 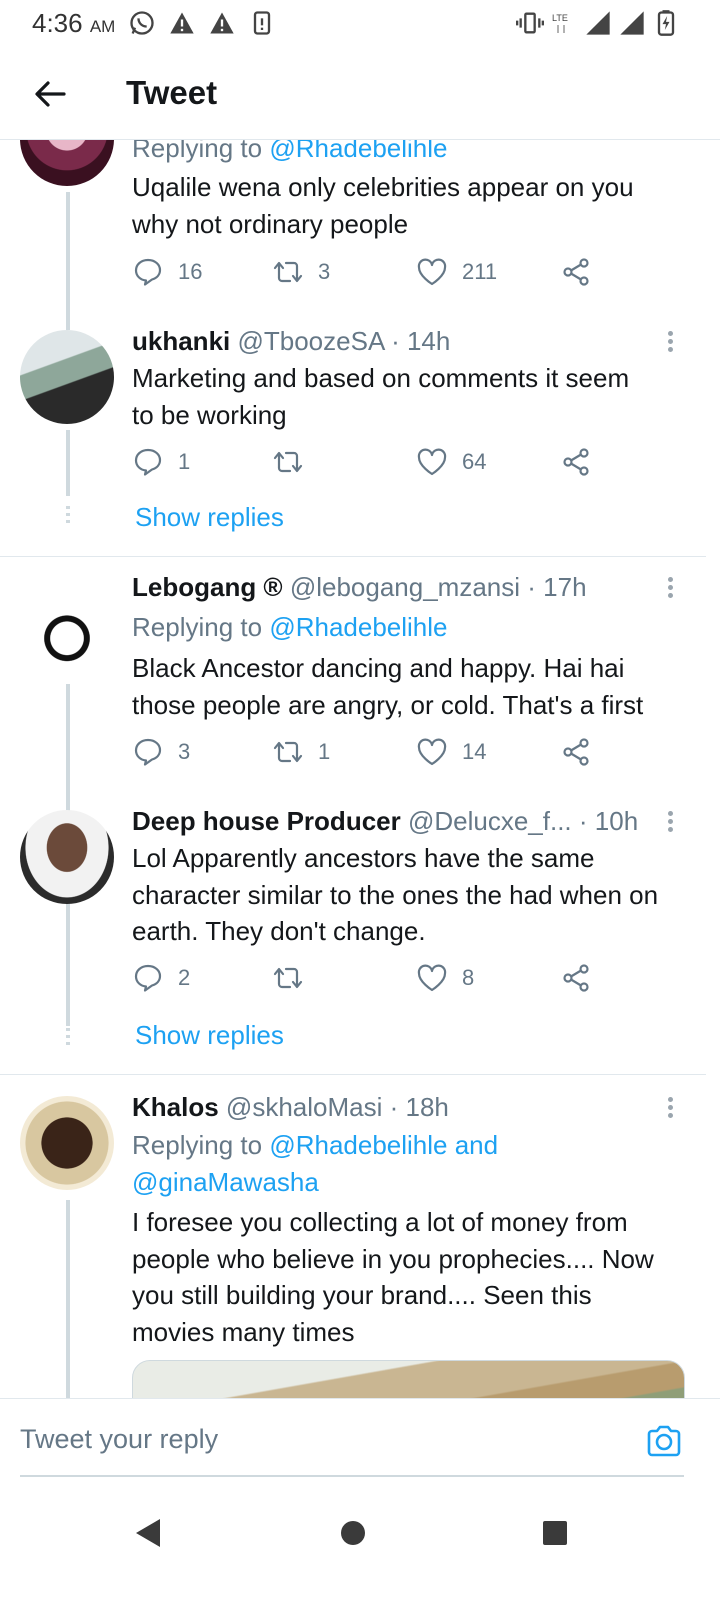 I want to click on lte-label: LTE, so click(x=560, y=18).